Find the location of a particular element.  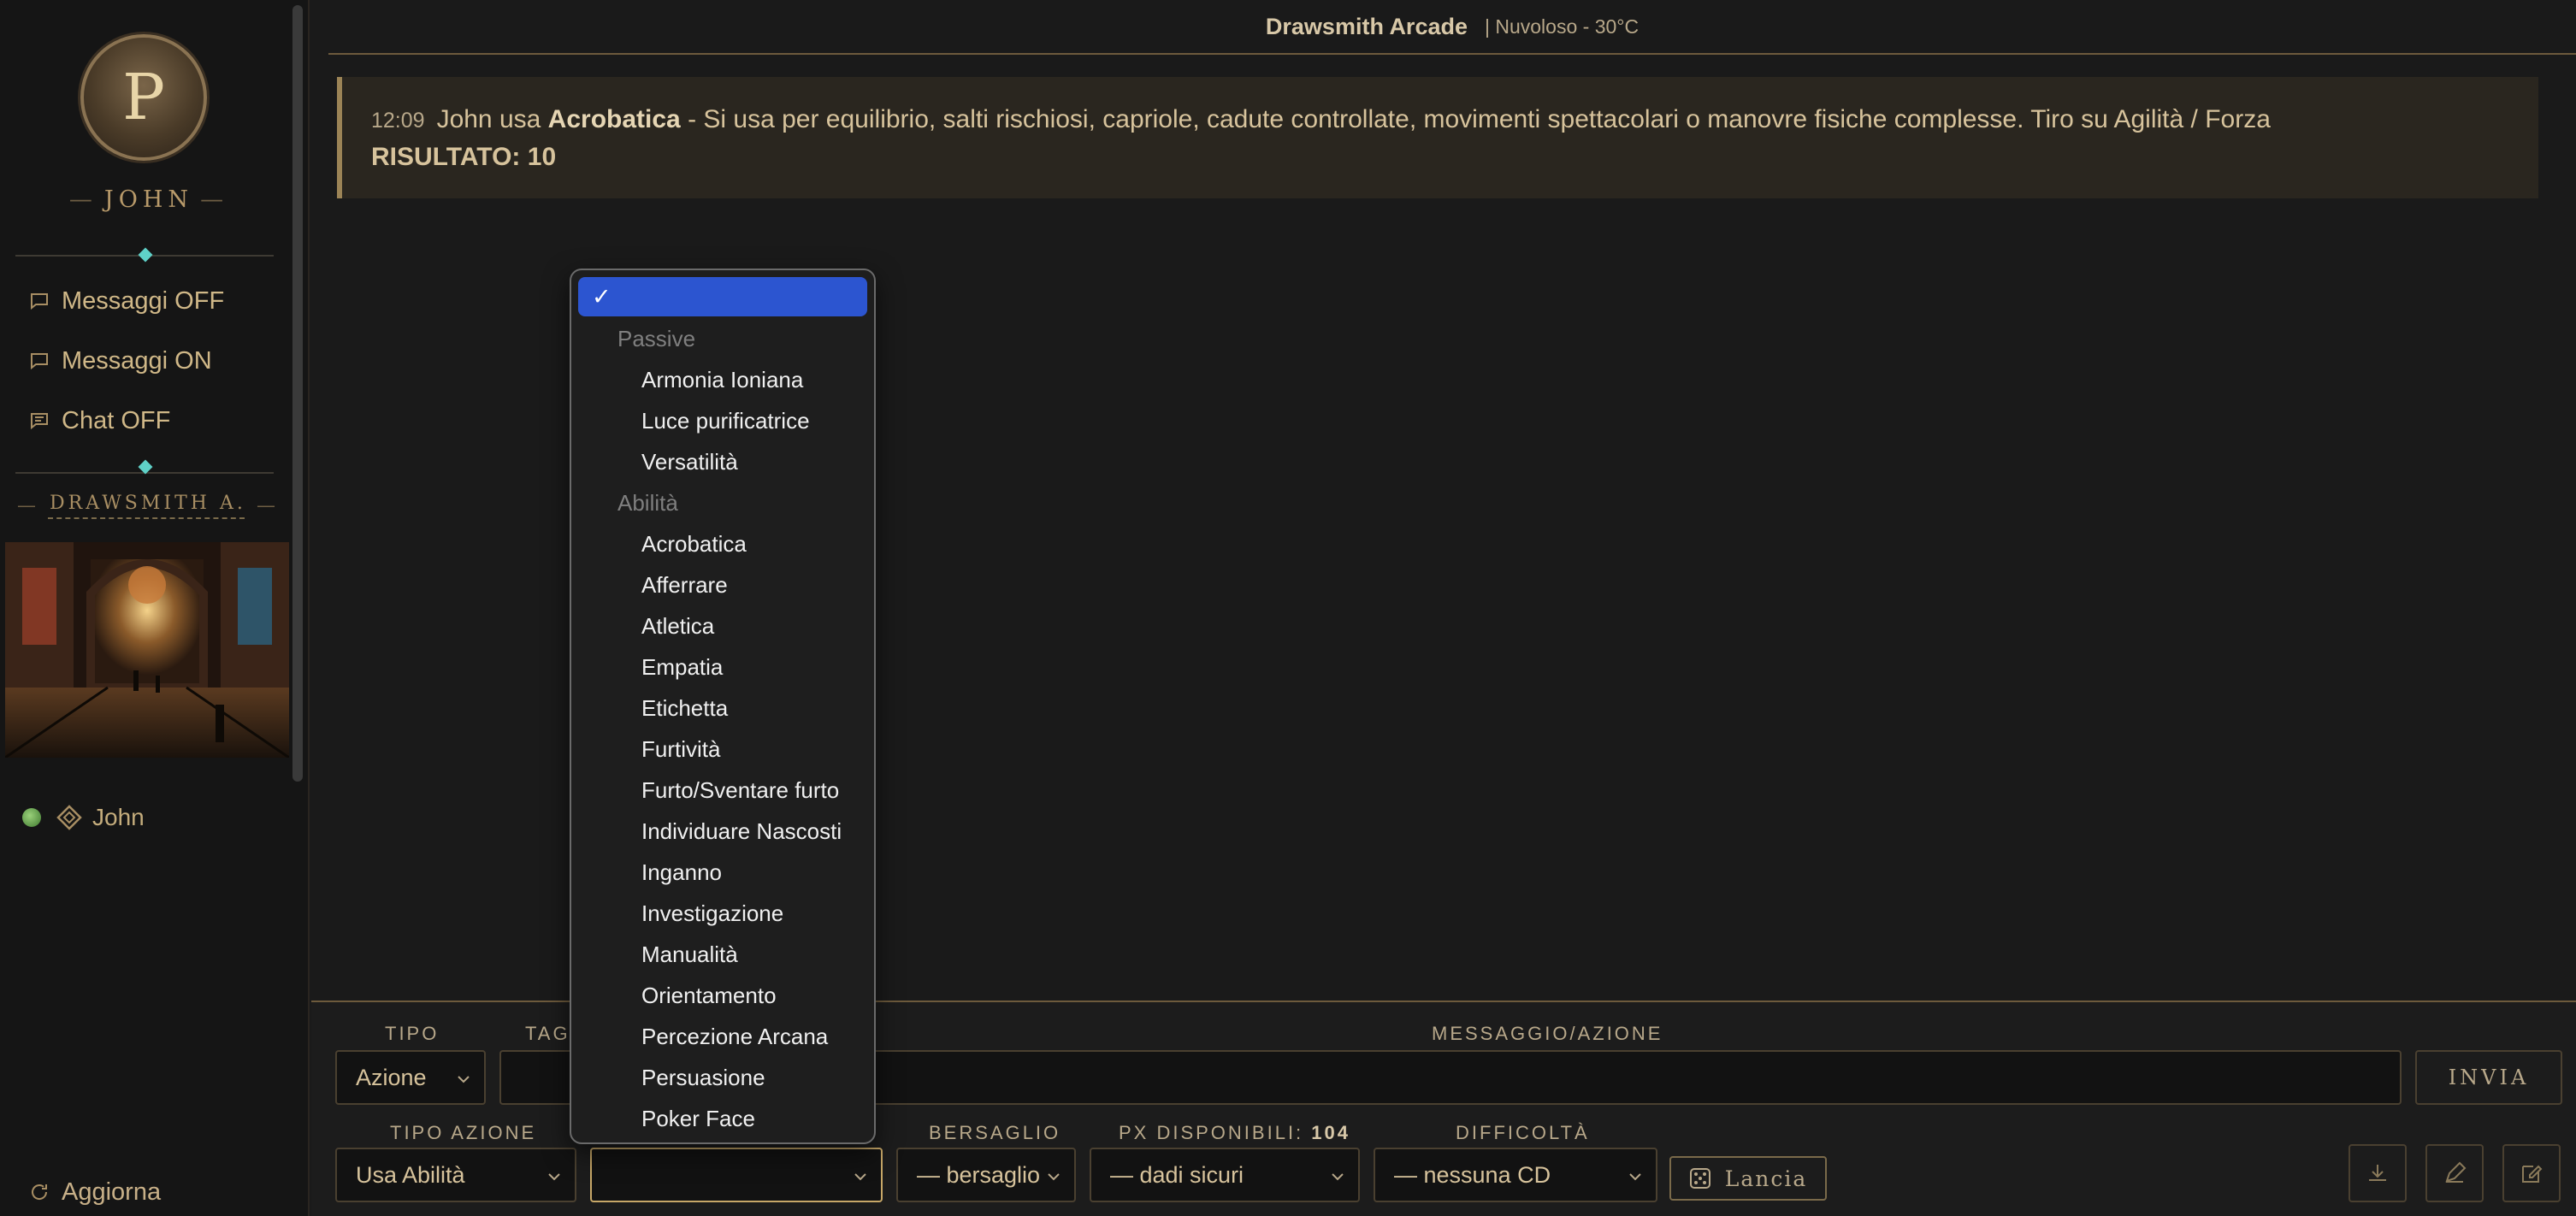

dropdown-option: Furto/Sventare furto is located at coordinates (722, 790).